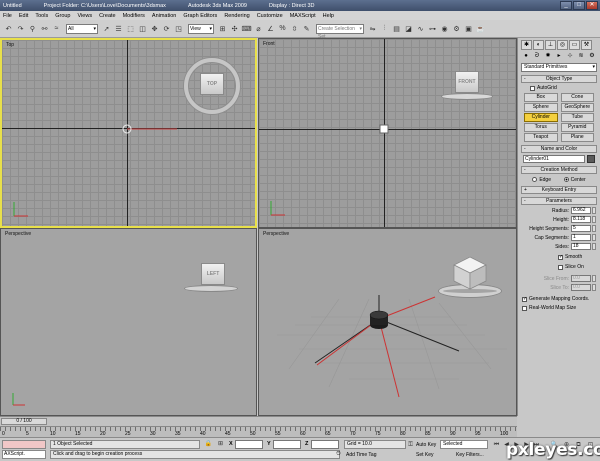 The height and width of the screenshot is (461, 600). Describe the element at coordinates (581, 228) in the screenshot. I see `height-segments-spinner: 5` at that location.